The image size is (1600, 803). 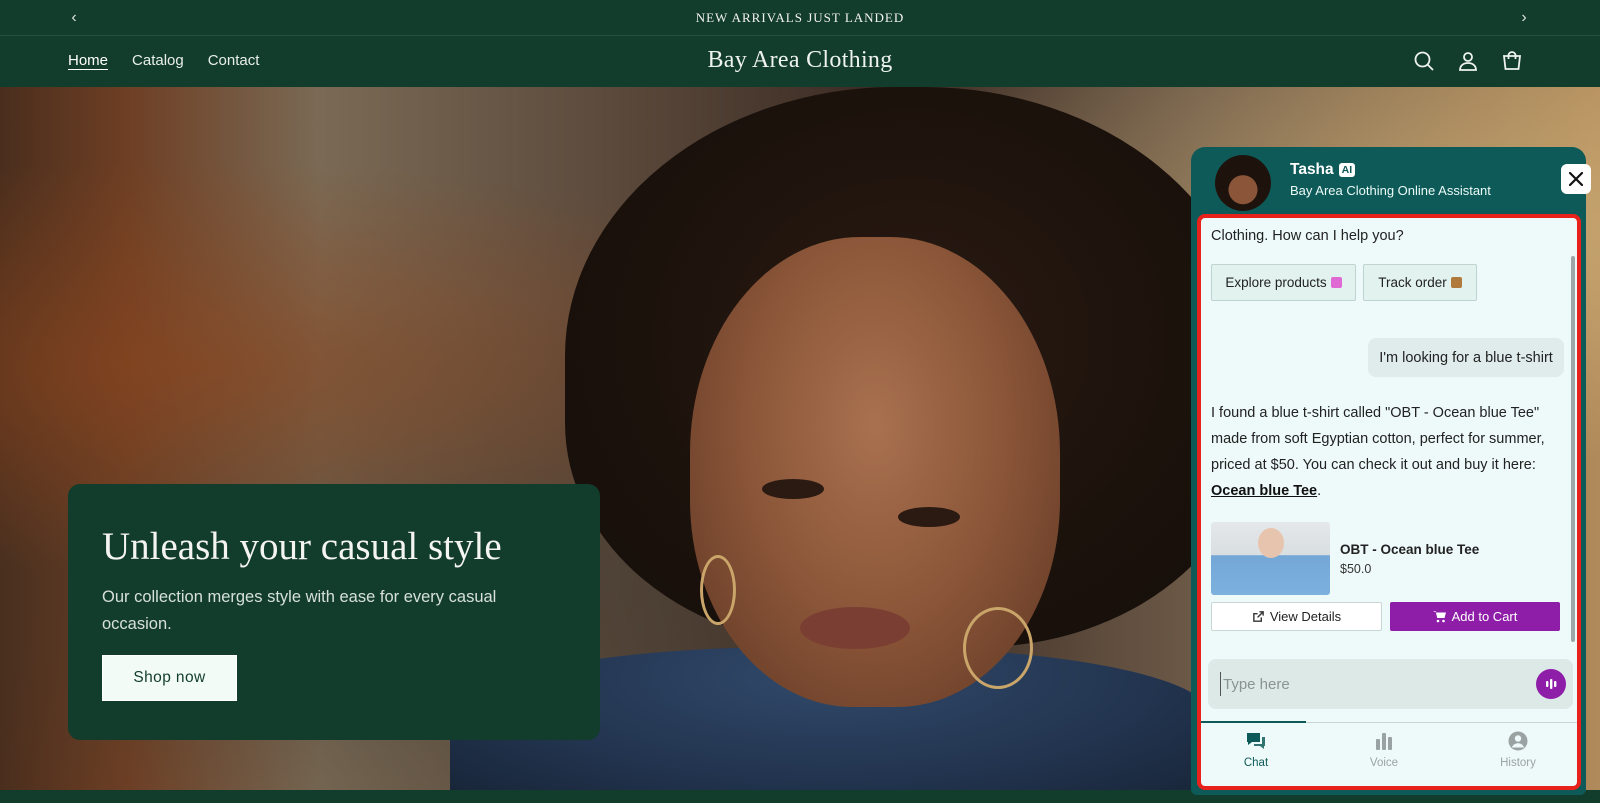 I want to click on chat-input-container, so click(x=1390, y=684).